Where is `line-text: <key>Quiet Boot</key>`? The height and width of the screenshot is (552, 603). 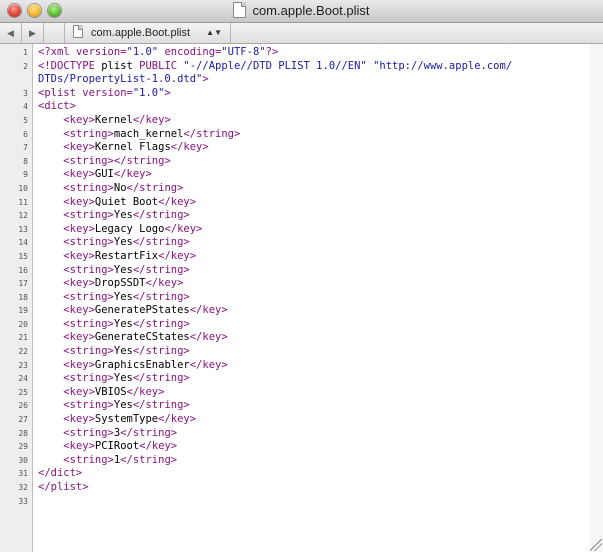 line-text: <key>Quiet Boot</key> is located at coordinates (117, 203).